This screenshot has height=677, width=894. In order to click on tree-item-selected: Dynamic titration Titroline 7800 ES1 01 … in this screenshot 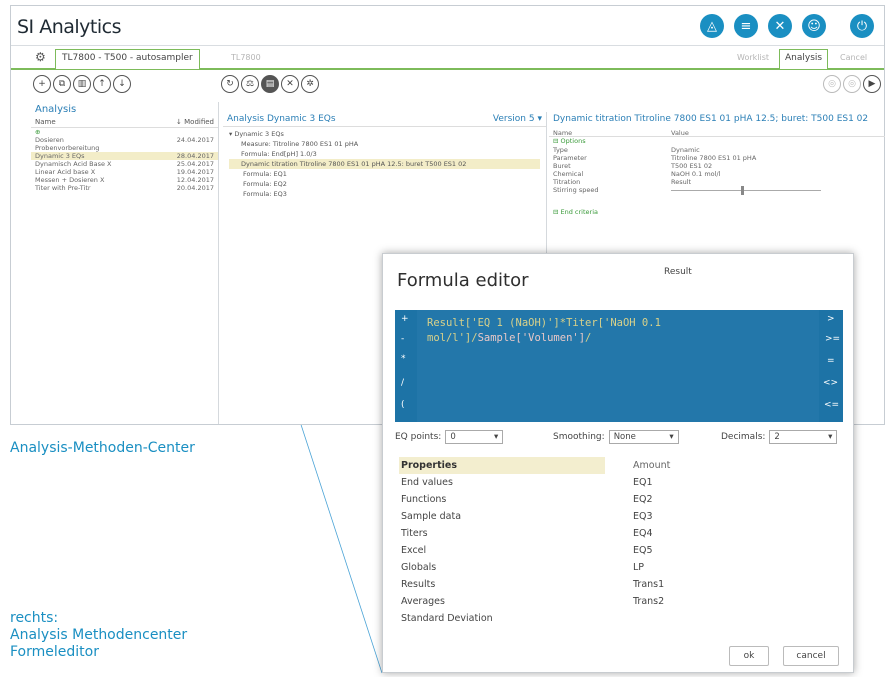, I will do `click(384, 164)`.